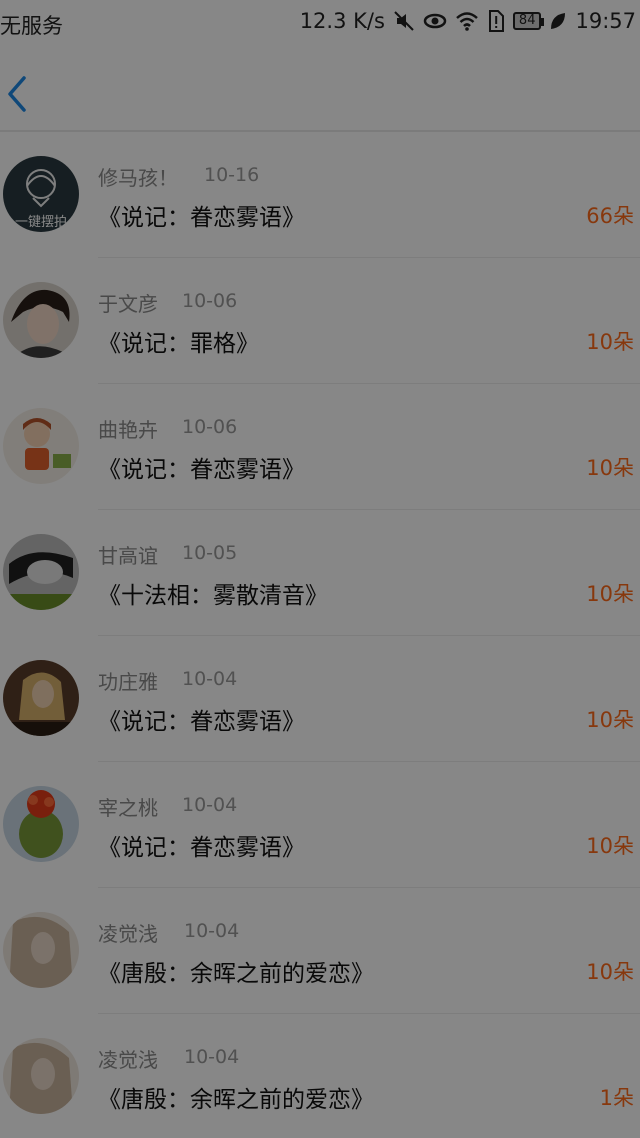  Describe the element at coordinates (435, 21) in the screenshot. I see `eye-icon` at that location.